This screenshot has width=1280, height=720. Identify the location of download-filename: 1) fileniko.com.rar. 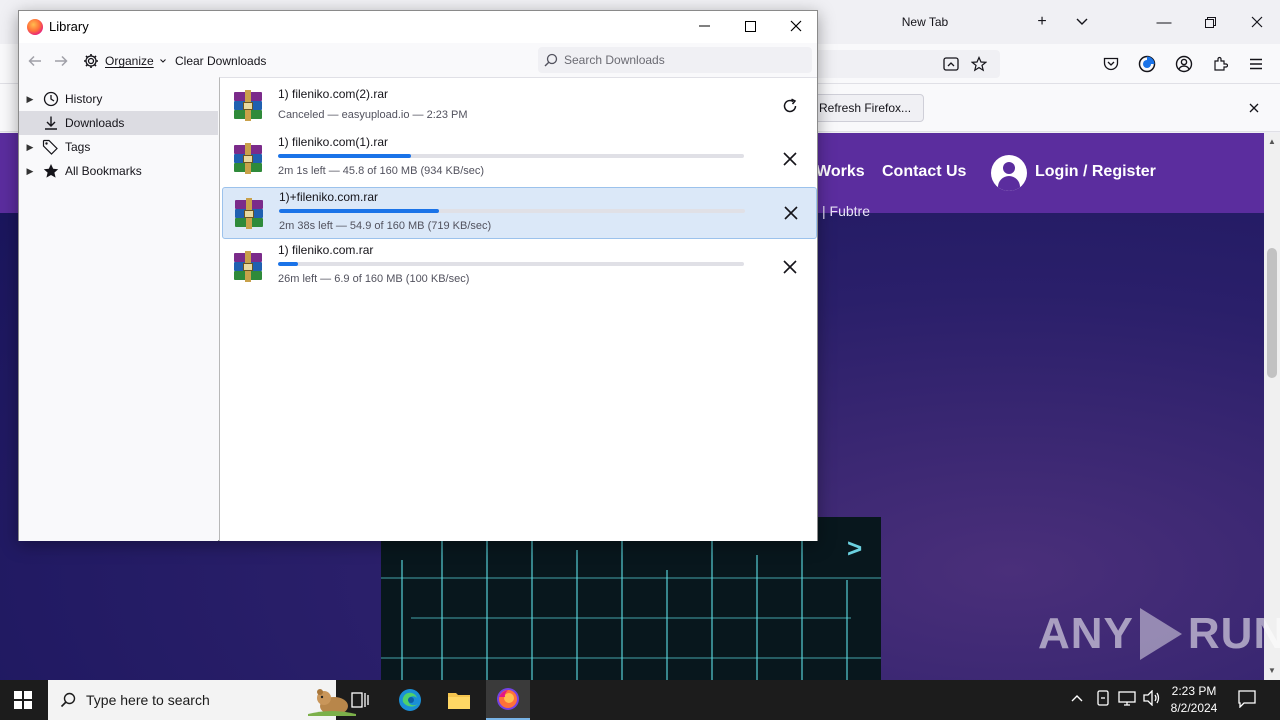
(326, 250).